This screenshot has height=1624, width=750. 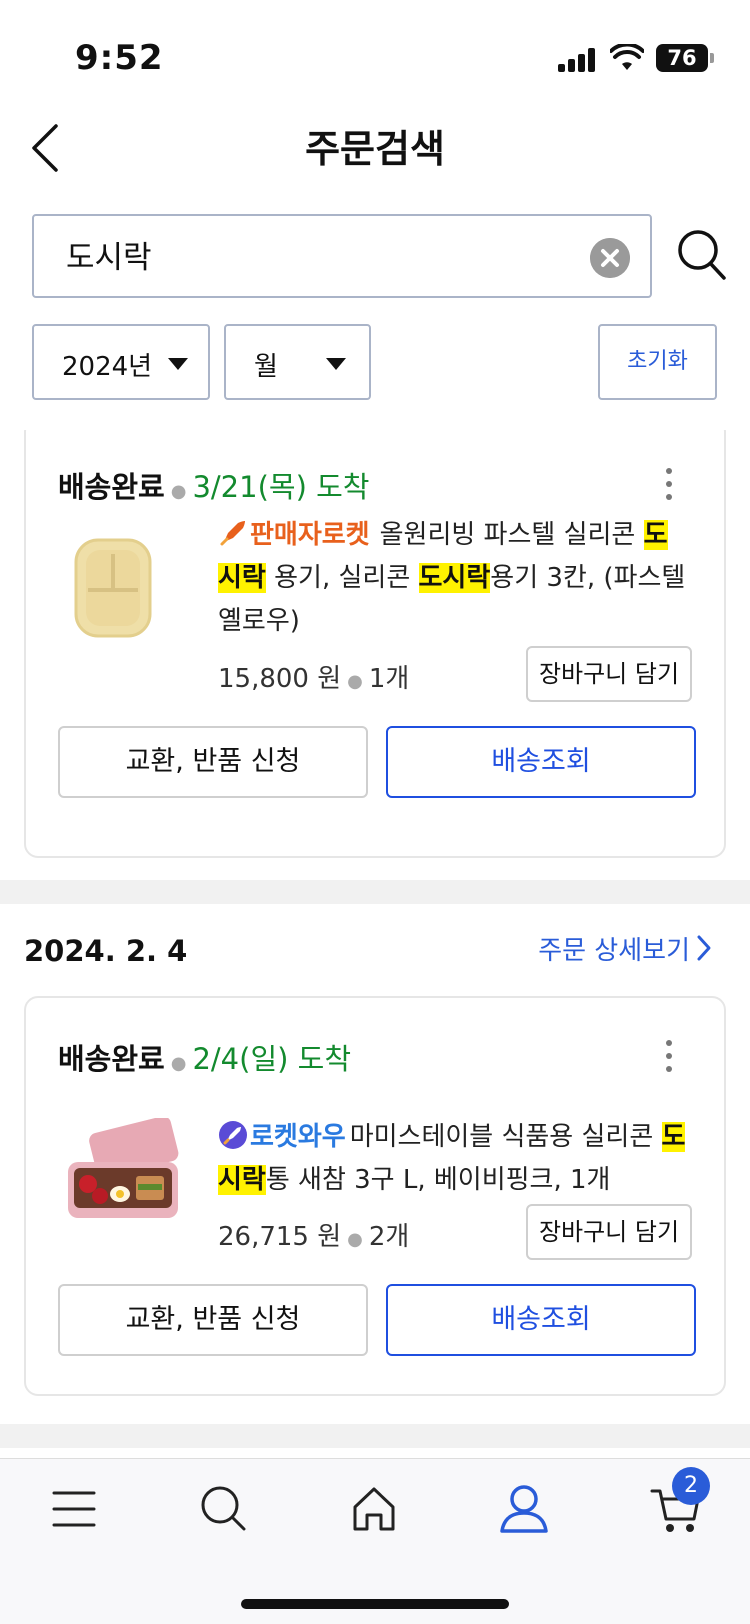 What do you see at coordinates (704, 948) in the screenshot?
I see `chevron-right-icon` at bounding box center [704, 948].